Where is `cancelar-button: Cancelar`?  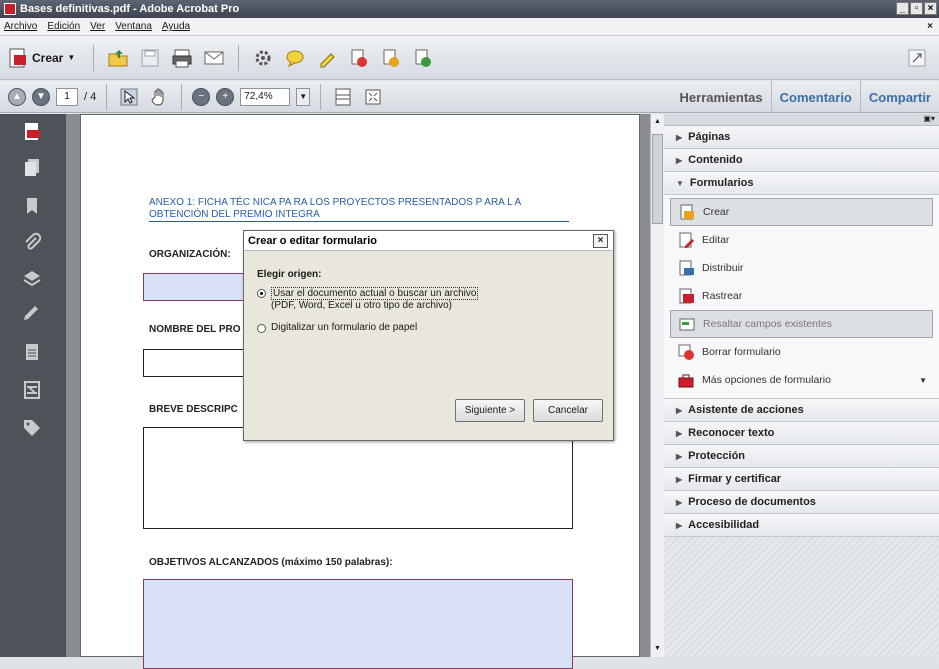 cancelar-button: Cancelar is located at coordinates (568, 410).